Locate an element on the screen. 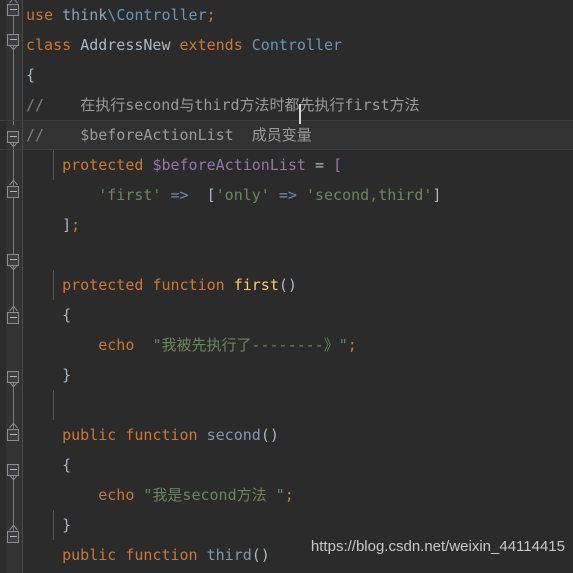  code-token: { is located at coordinates (31, 75).